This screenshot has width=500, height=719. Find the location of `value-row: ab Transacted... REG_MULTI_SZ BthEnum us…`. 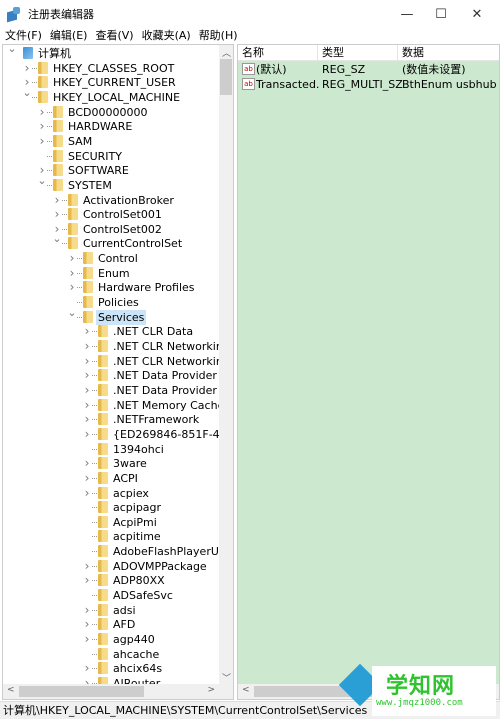

value-row: ab Transacted... REG_MULTI_SZ BthEnum us… is located at coordinates (368, 84).